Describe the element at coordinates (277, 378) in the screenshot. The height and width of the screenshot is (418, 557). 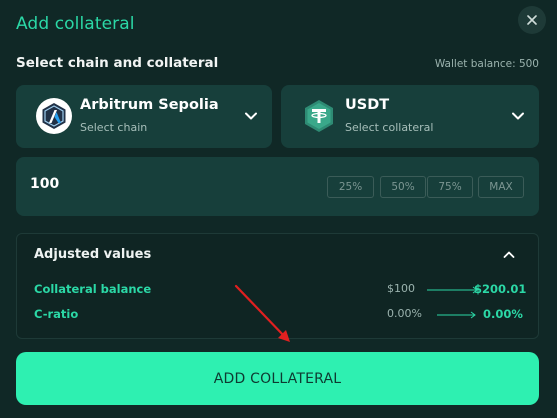
I see `add-collateral-button: ADD COLLATERAL` at that location.